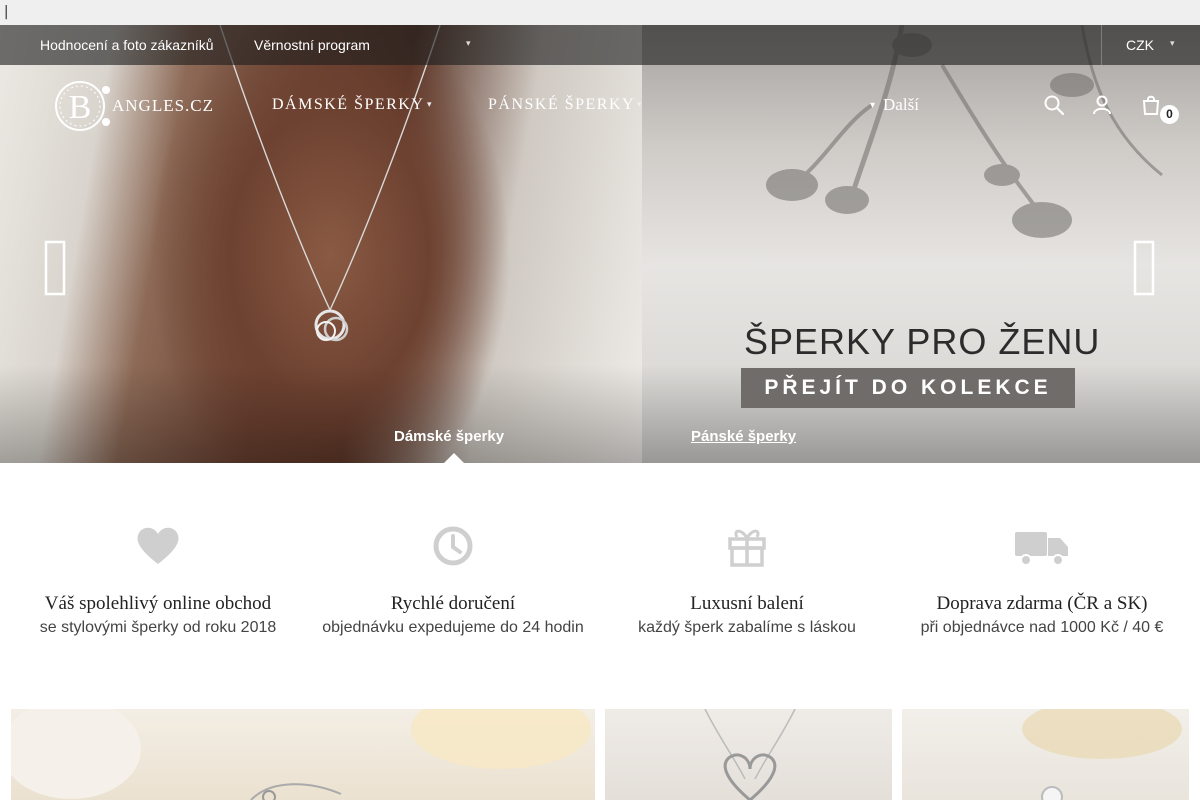  What do you see at coordinates (1146, 270) in the screenshot?
I see `slider-next-arrow-icon` at bounding box center [1146, 270].